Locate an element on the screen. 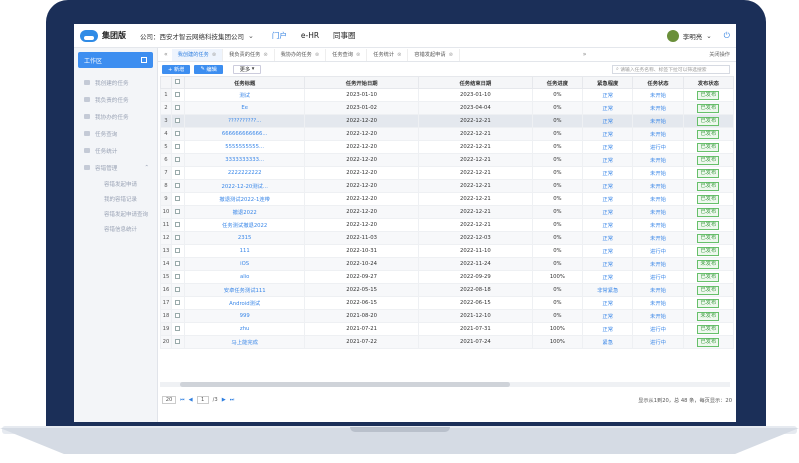 This screenshot has height=463, width=799. header-progress: 任务进度 is located at coordinates (557, 82).